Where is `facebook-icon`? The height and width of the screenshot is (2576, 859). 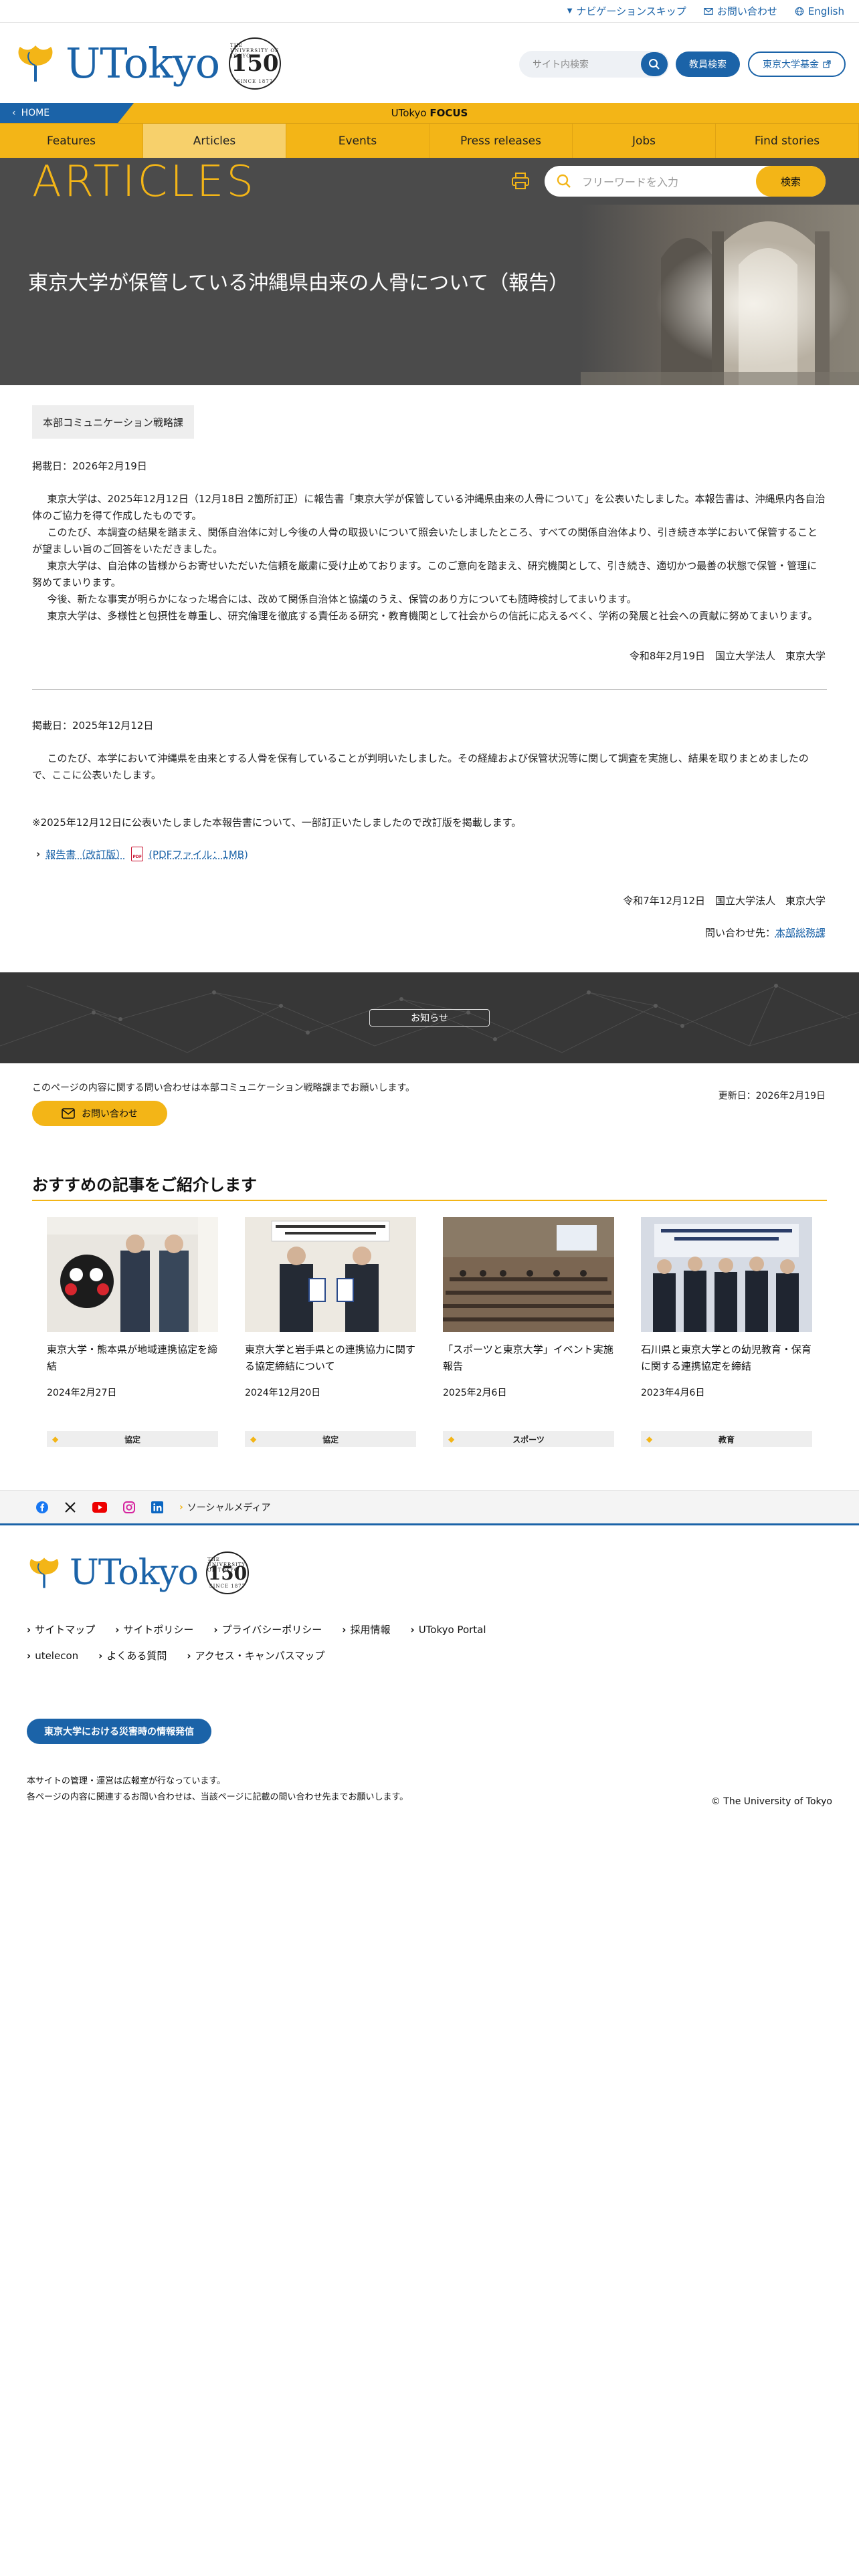
facebook-icon is located at coordinates (42, 1507).